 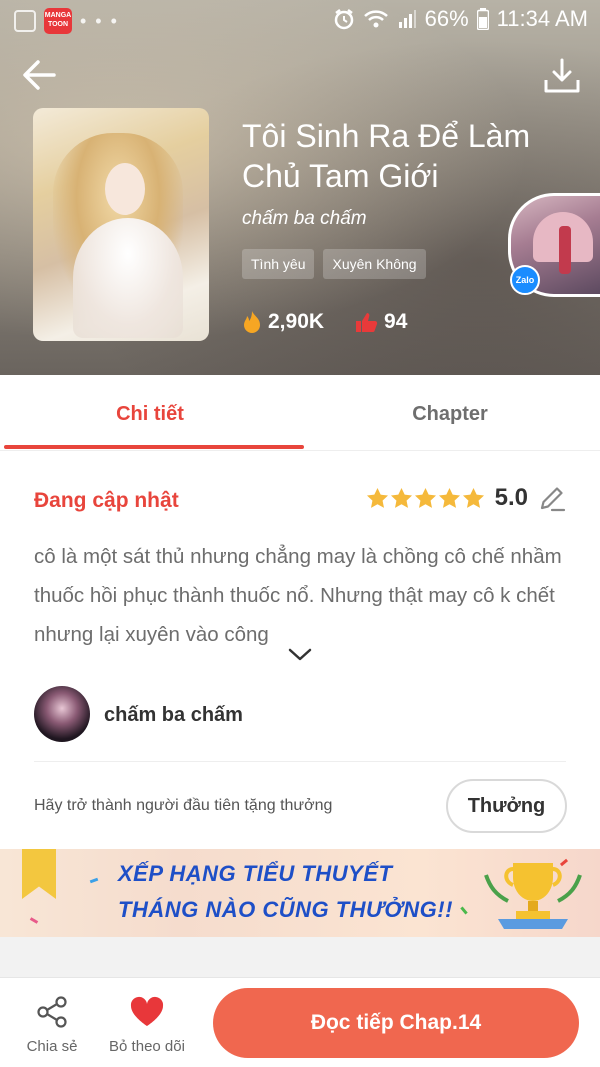 What do you see at coordinates (375, 19) in the screenshot?
I see `wifi-icon` at bounding box center [375, 19].